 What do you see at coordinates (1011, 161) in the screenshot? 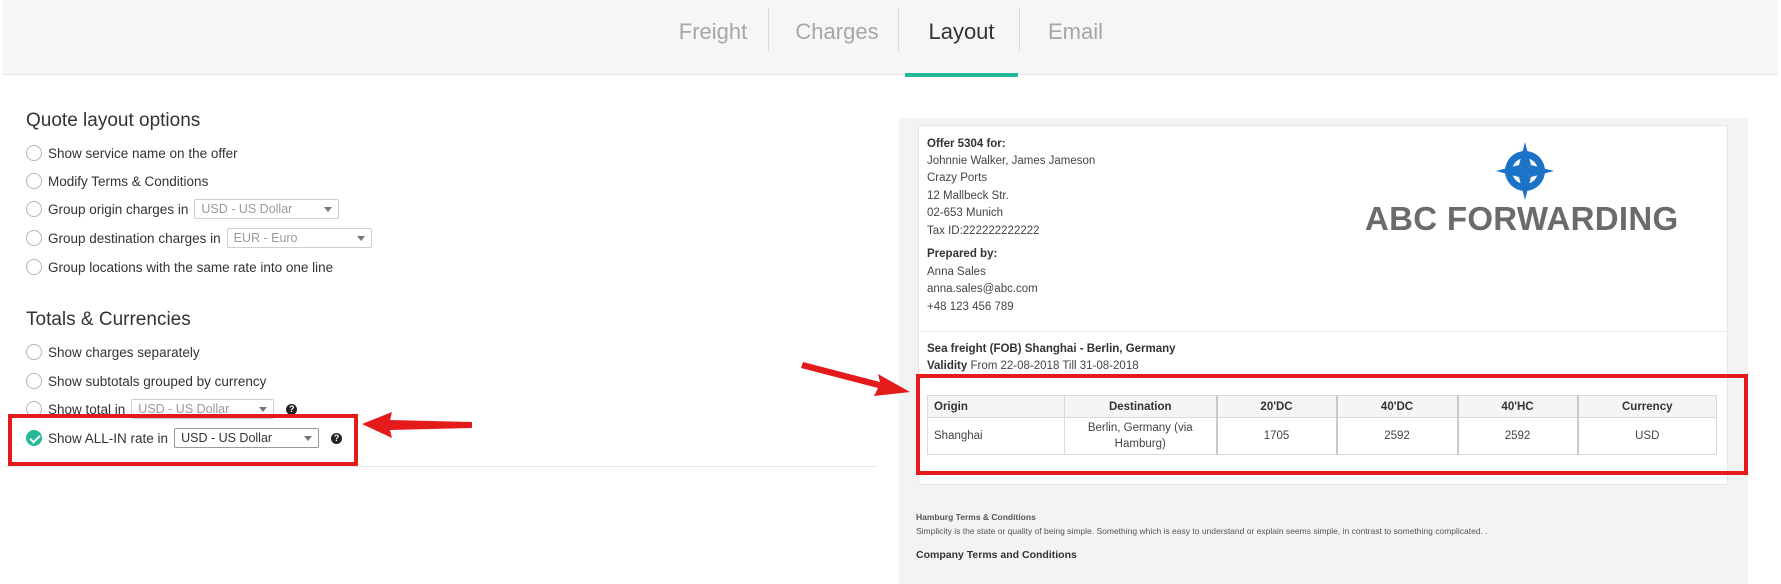
I see `client-name: Johnnie Walker, James Jameson` at bounding box center [1011, 161].